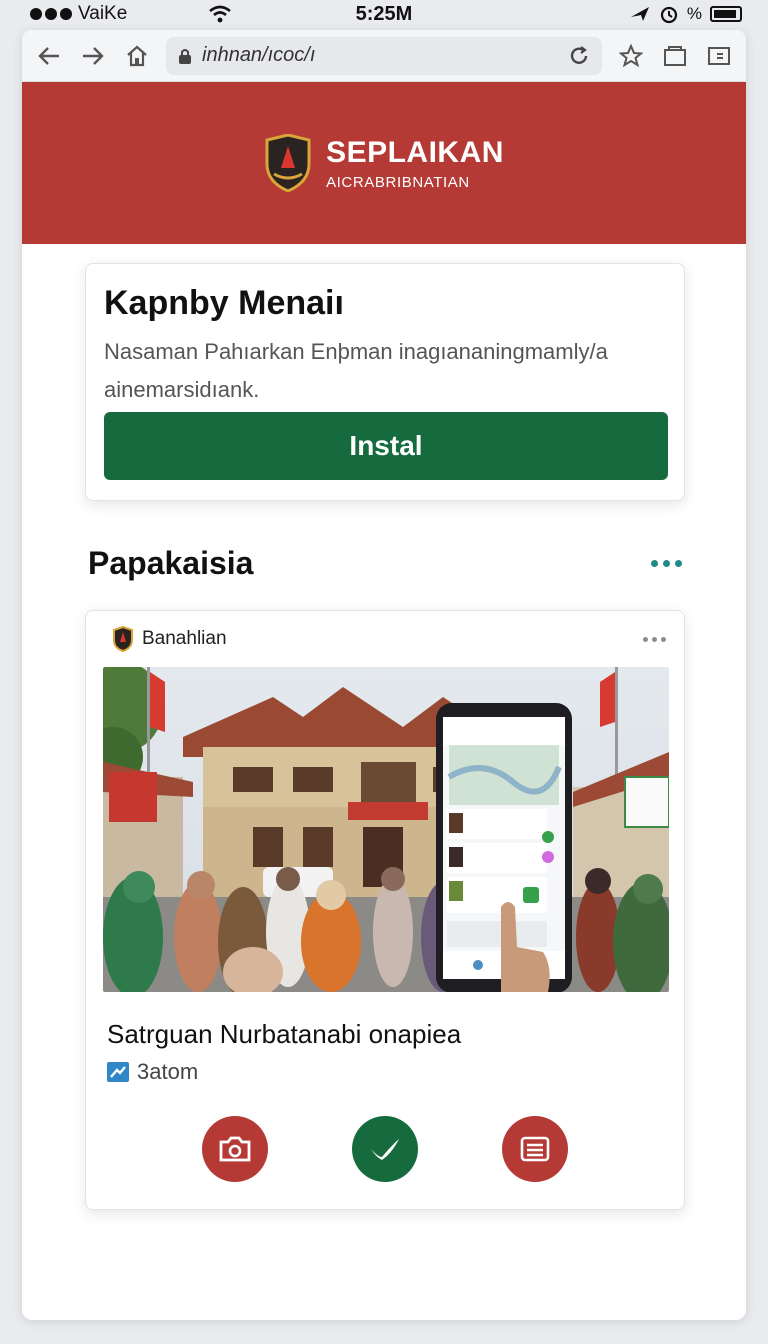  I want to click on action-row, so click(386, 1150).